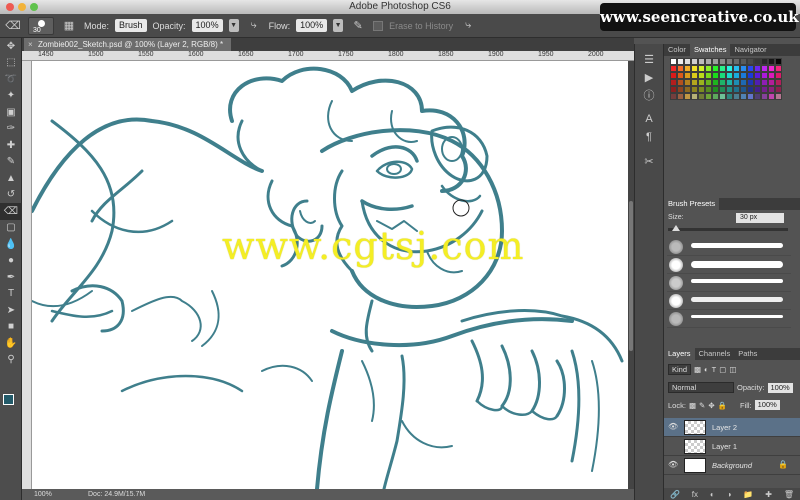 The height and width of the screenshot is (500, 800). I want to click on brush-preset-picker: 30, so click(41, 25).